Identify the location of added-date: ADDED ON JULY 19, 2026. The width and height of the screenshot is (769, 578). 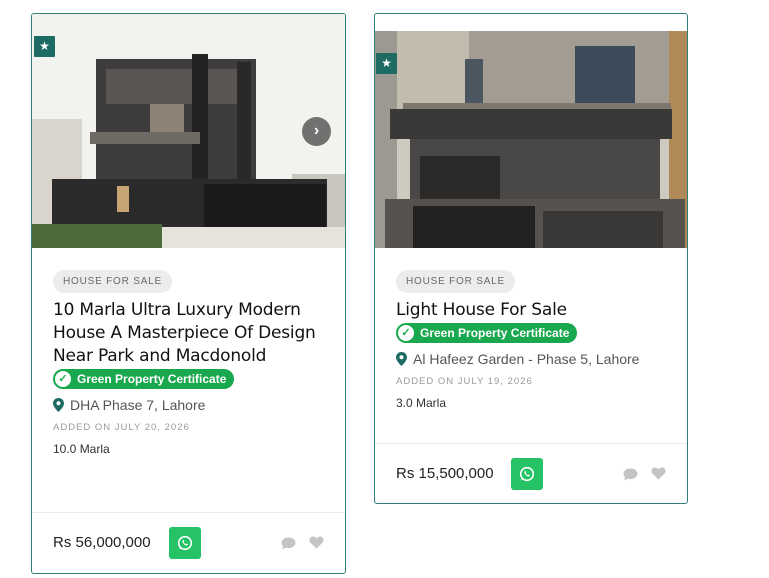
(464, 381).